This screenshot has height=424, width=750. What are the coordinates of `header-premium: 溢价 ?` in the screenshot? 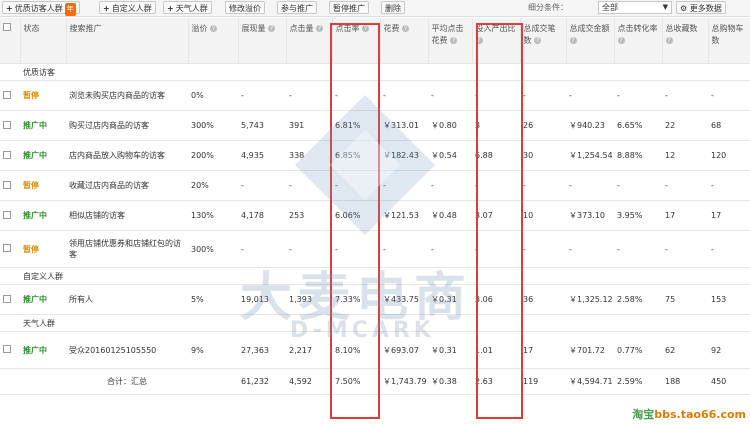 It's located at (213, 41).